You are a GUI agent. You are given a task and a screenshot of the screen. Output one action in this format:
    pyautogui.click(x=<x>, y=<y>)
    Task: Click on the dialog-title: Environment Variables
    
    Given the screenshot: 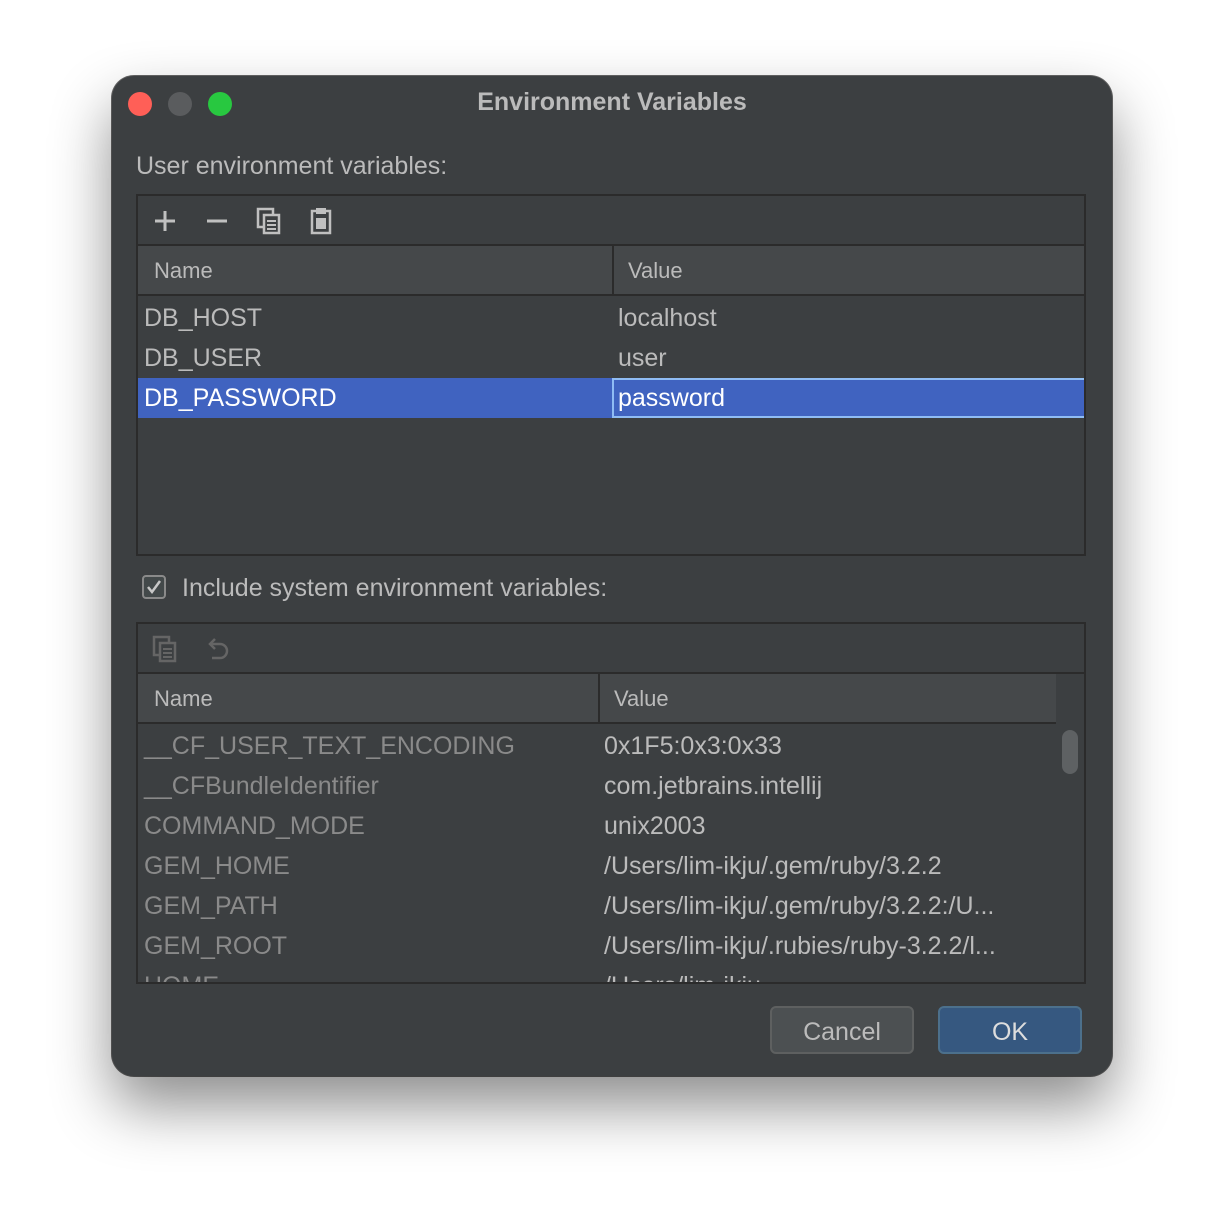 What is the action you would take?
    pyautogui.click(x=612, y=102)
    